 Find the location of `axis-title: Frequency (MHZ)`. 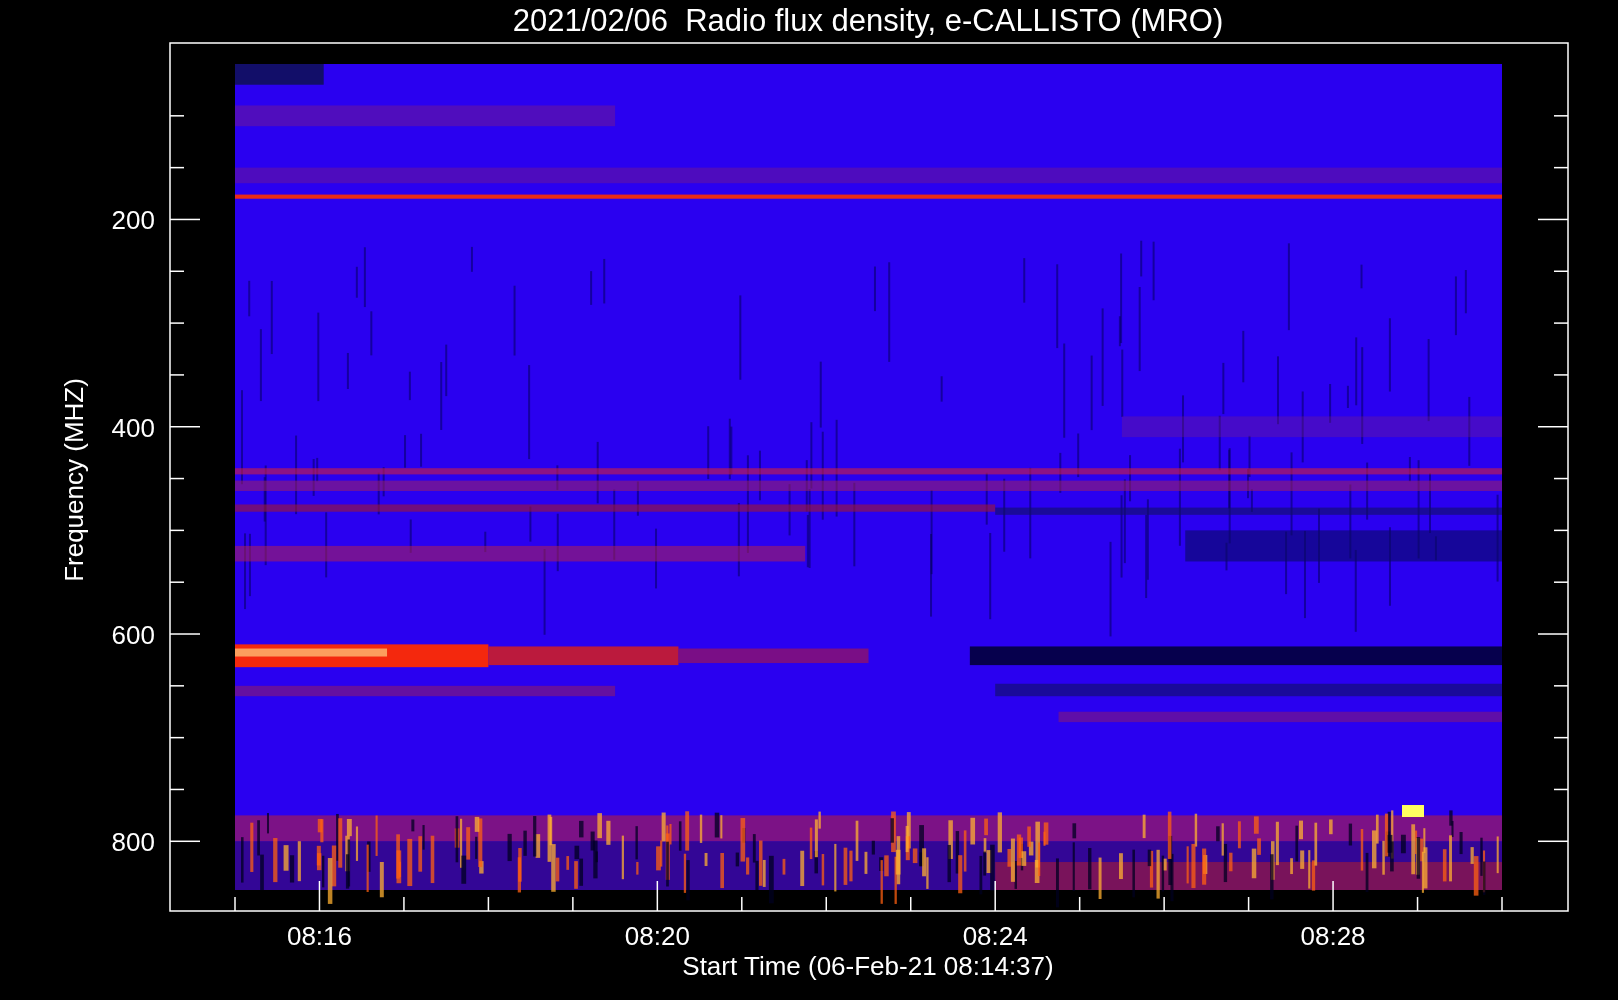

axis-title: Frequency (MHZ) is located at coordinates (74, 480).